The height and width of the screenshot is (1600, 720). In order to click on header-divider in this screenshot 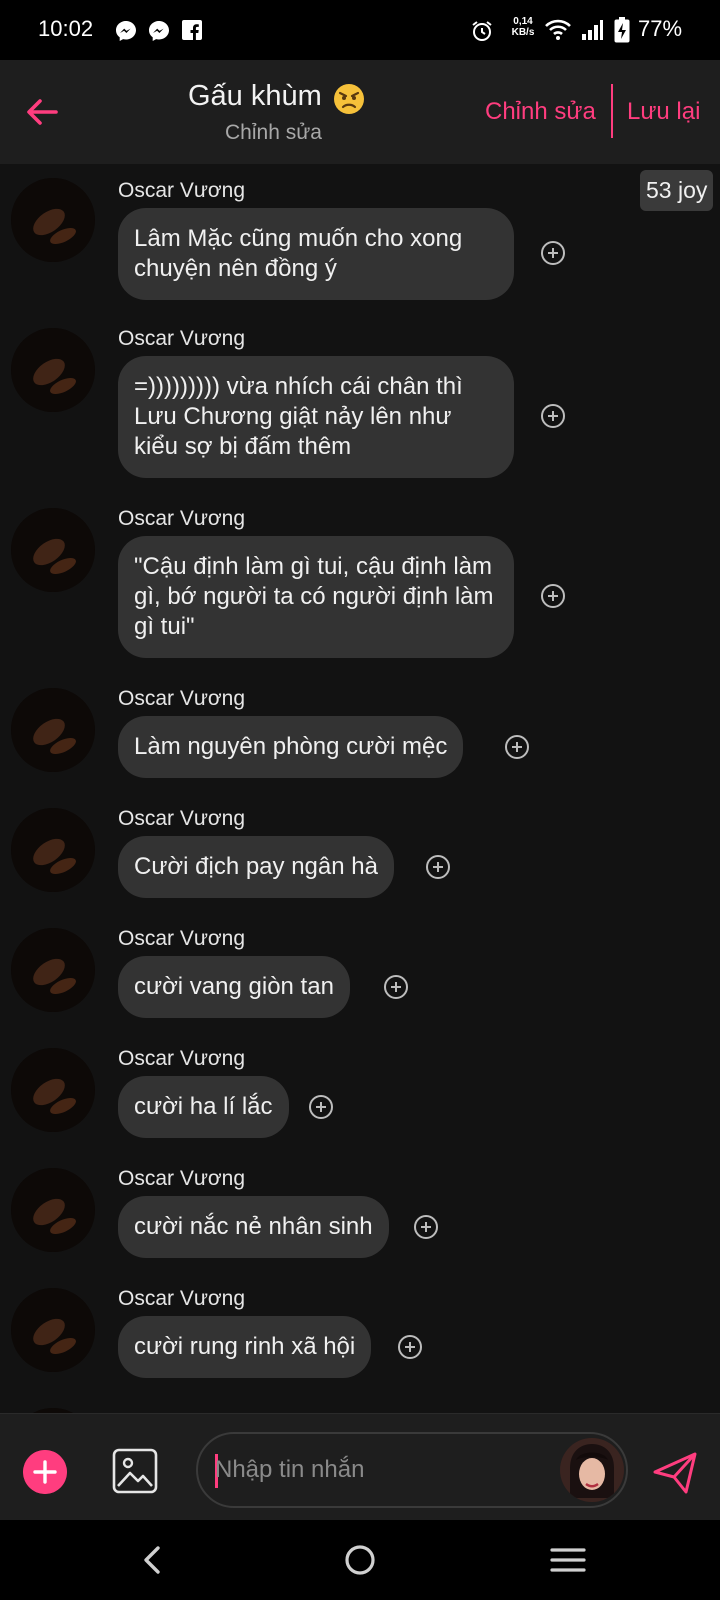, I will do `click(612, 111)`.